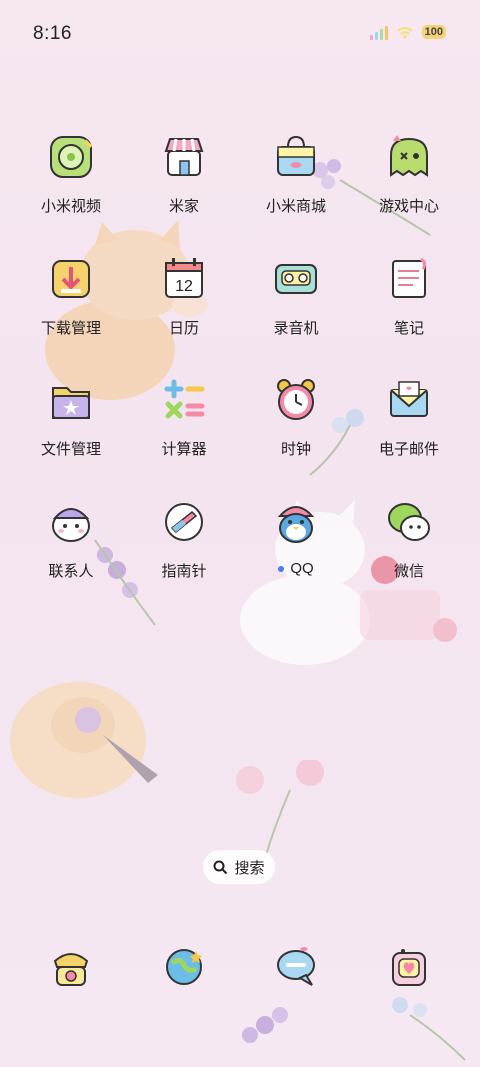  What do you see at coordinates (183, 328) in the screenshot?
I see `app-label: 日历` at bounding box center [183, 328].